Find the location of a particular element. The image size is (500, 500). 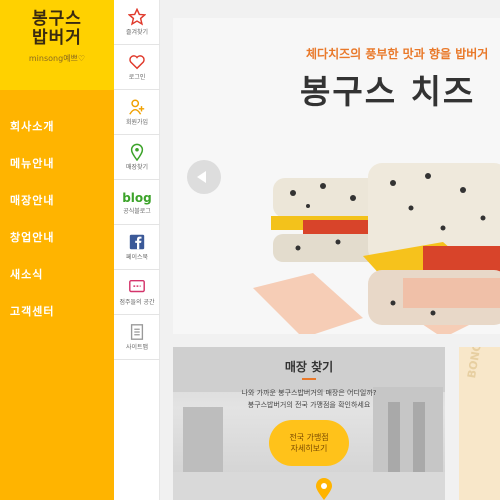

menu-item-stores: 매장안내 is located at coordinates (32, 210).